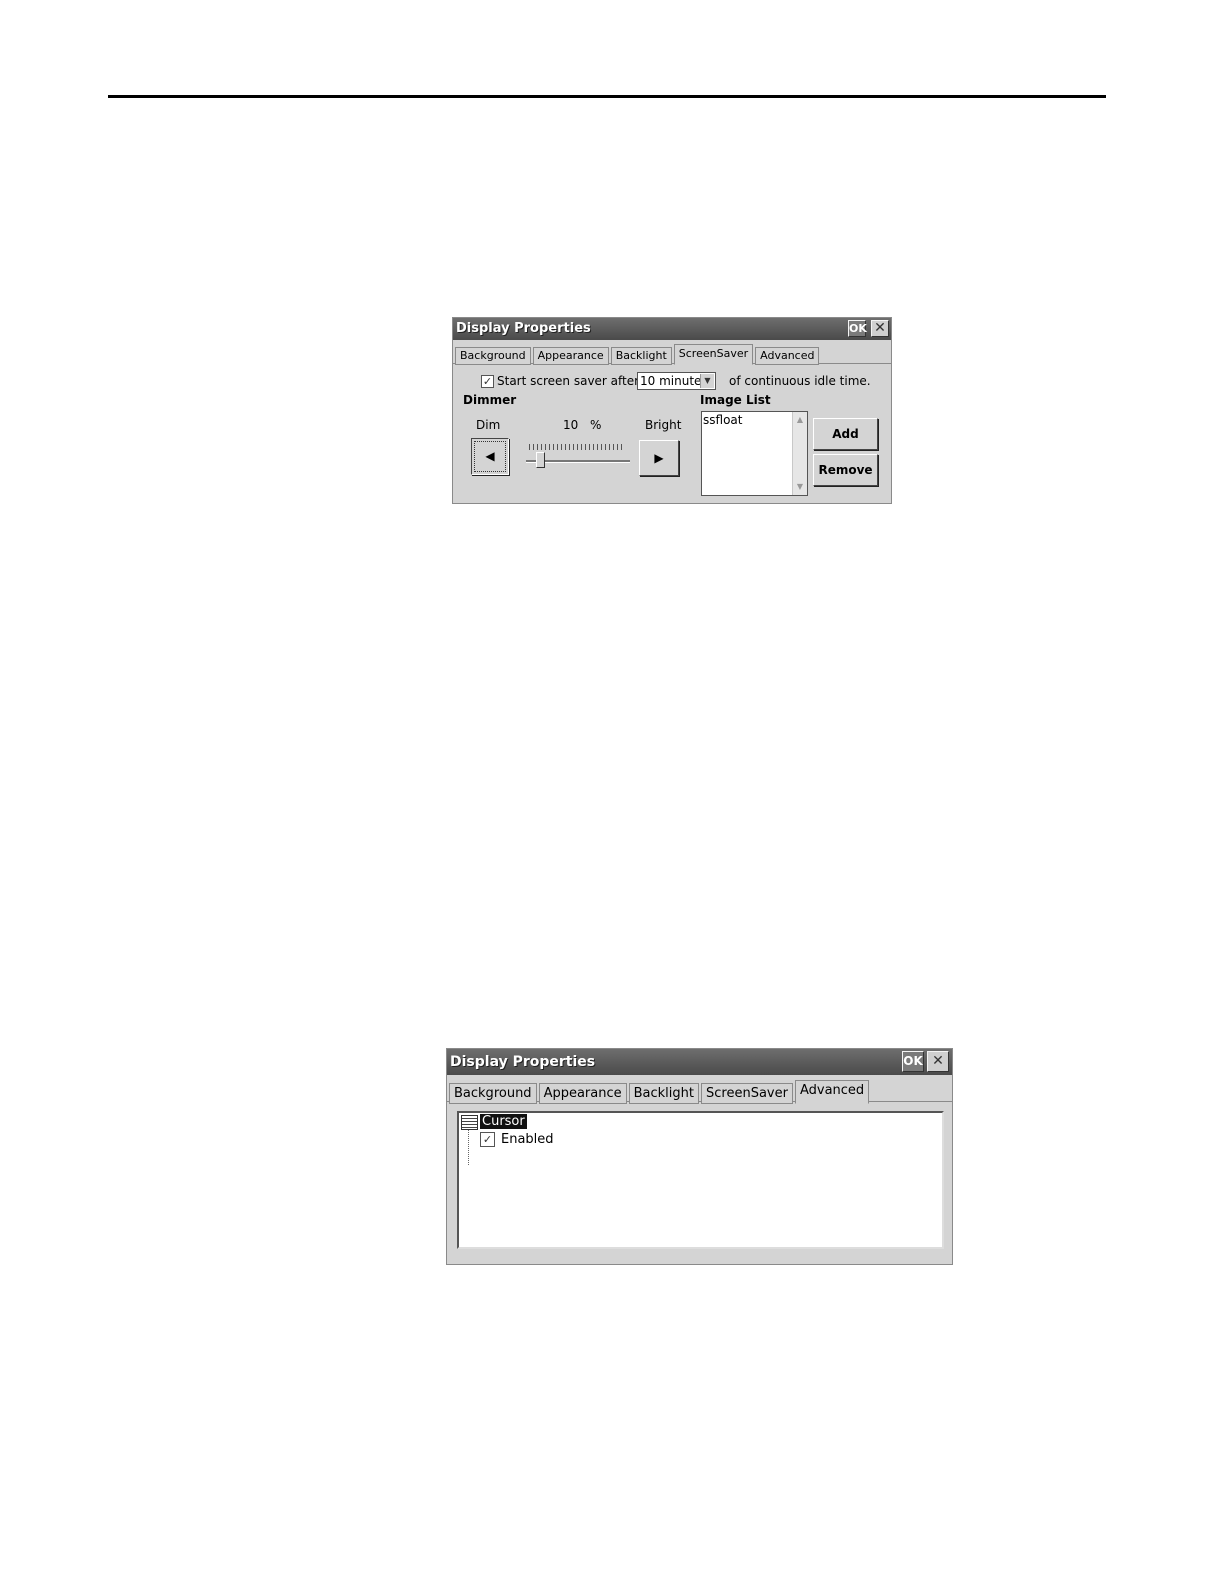  Describe the element at coordinates (800, 487) in the screenshot. I see `scroll-down-icon: ▼` at that location.